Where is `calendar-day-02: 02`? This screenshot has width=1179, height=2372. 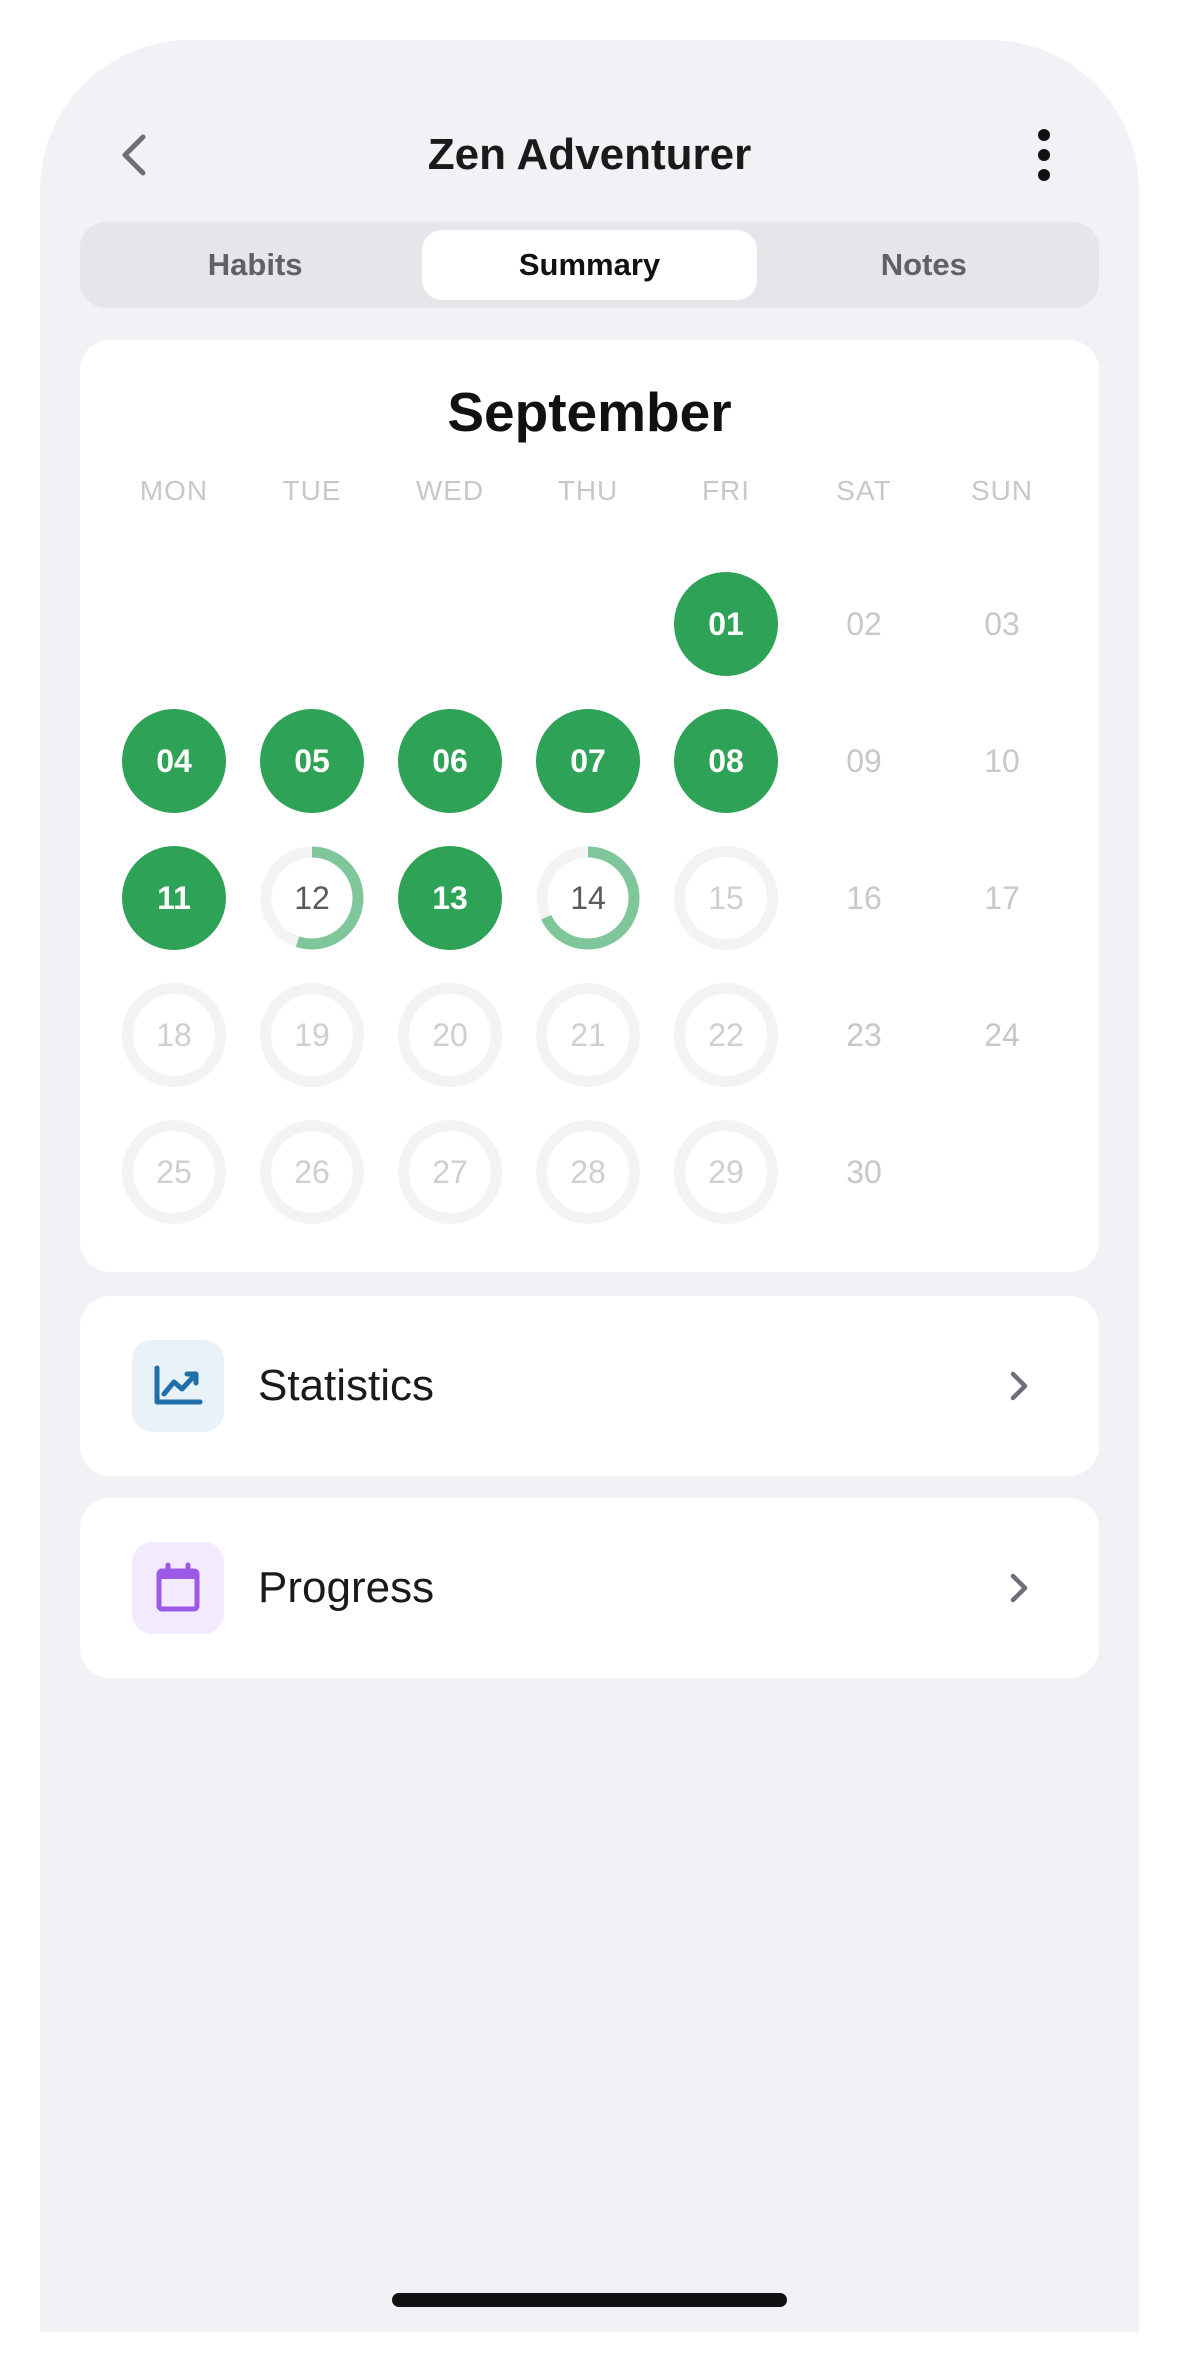
calendar-day-02: 02 is located at coordinates (864, 623).